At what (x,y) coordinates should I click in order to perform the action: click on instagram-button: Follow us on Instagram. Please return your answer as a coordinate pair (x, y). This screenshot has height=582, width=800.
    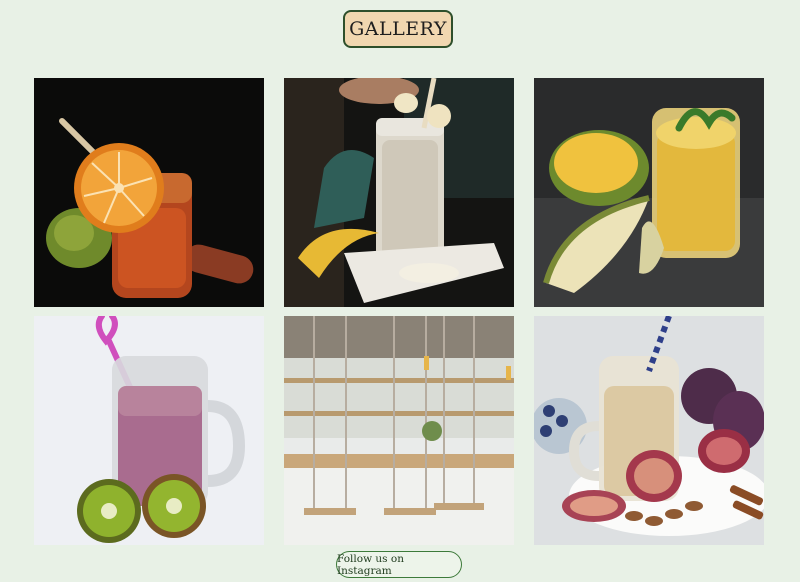
    Looking at the image, I should click on (399, 564).